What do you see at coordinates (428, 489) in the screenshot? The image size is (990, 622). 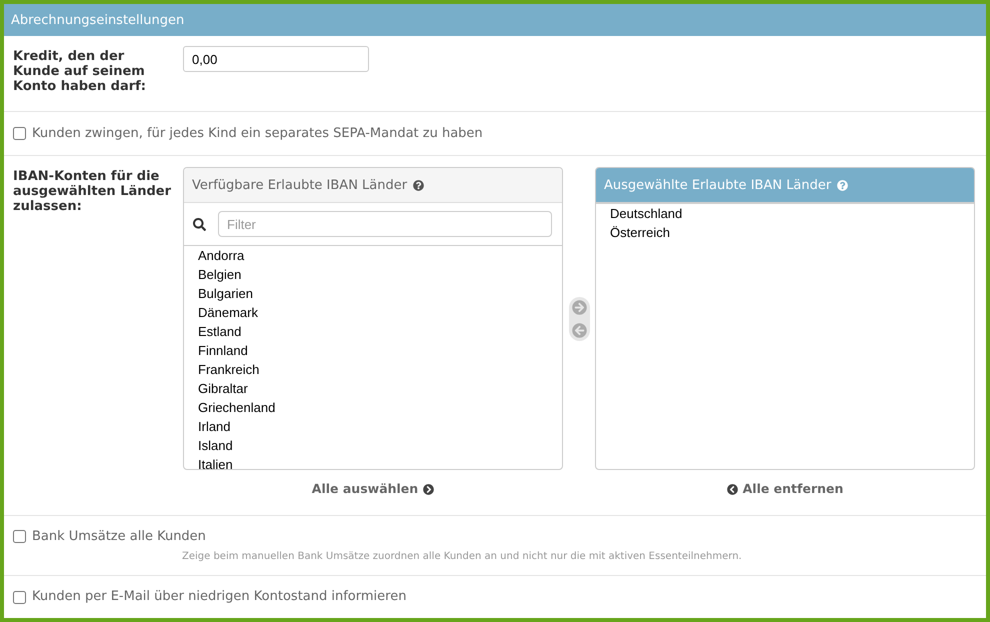 I see `chevron-circle-right-icon` at bounding box center [428, 489].